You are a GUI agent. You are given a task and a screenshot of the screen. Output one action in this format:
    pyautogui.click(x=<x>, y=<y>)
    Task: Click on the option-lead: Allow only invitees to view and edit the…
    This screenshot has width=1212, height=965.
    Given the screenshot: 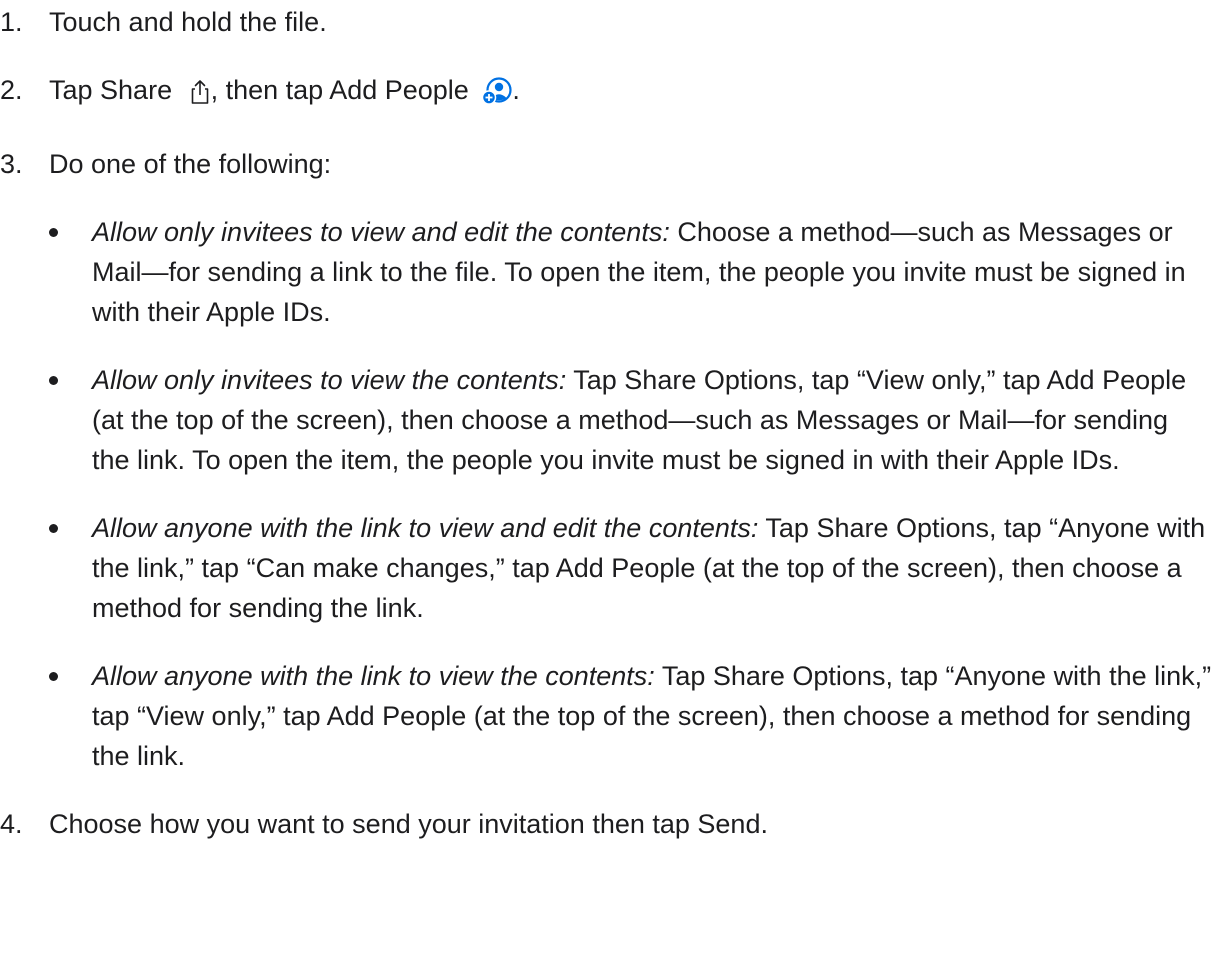 What is the action you would take?
    pyautogui.click(x=381, y=232)
    